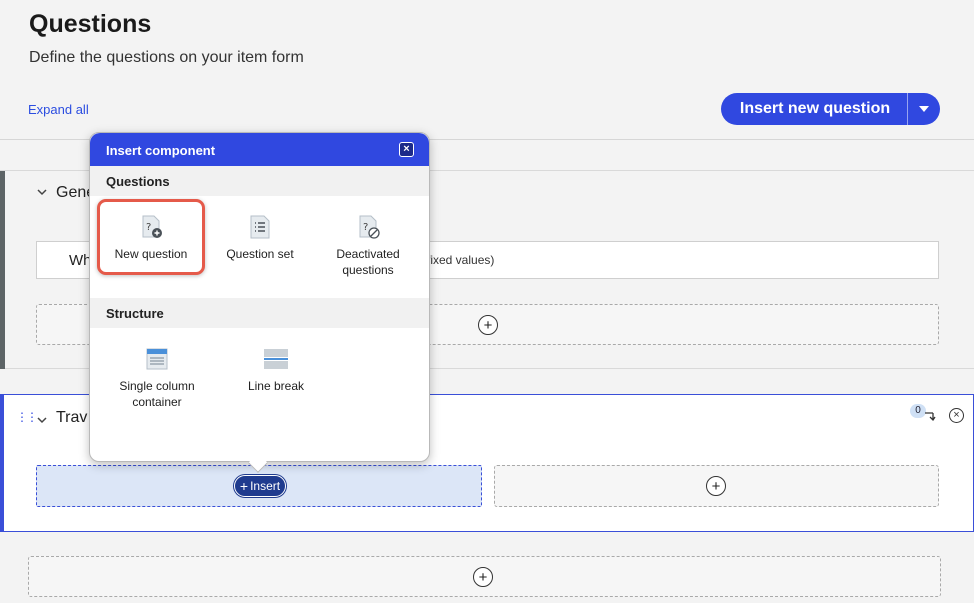 The image size is (974, 603). What do you see at coordinates (166, 57) in the screenshot?
I see `page-subtitle: Define the questions on your item form` at bounding box center [166, 57].